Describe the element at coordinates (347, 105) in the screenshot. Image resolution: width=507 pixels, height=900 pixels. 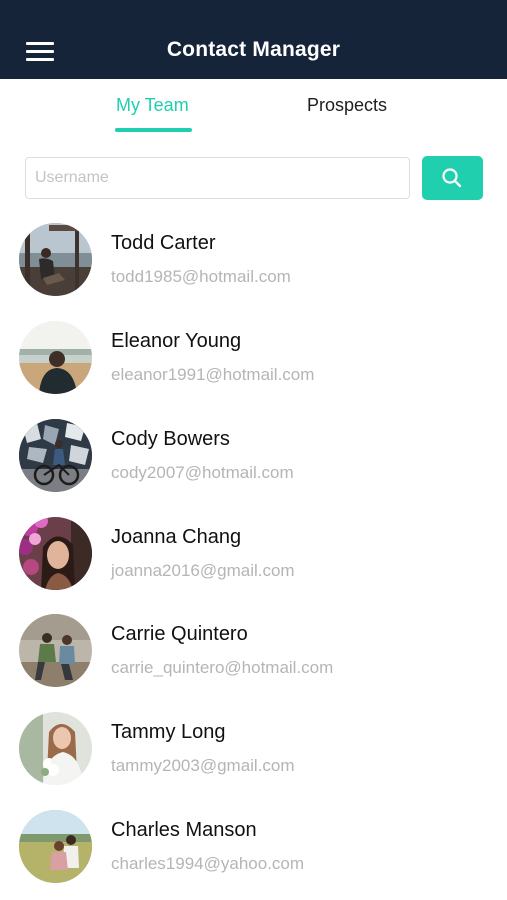
I see `tab-prospects: Prospects` at that location.